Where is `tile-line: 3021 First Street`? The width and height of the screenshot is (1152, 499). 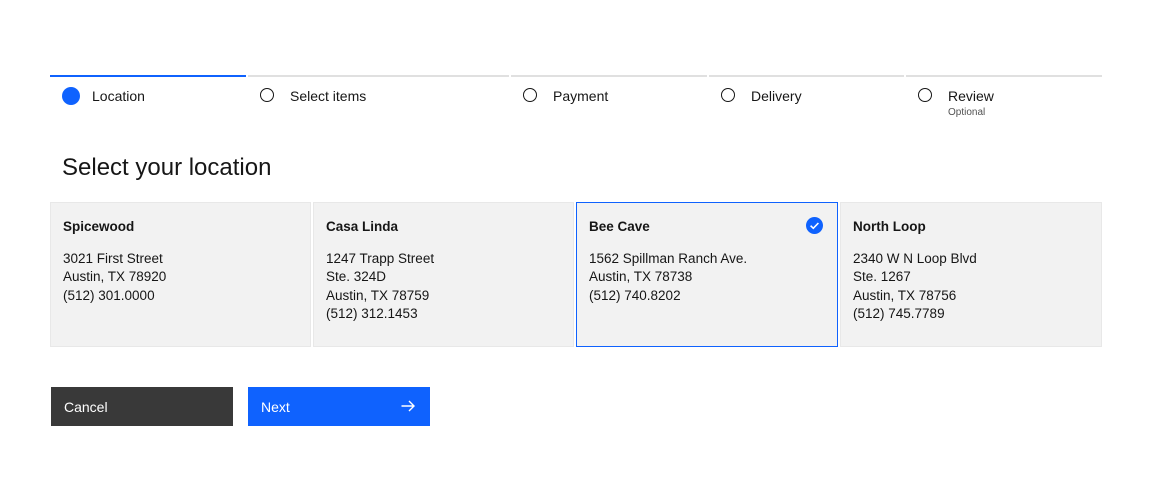 tile-line: 3021 First Street is located at coordinates (113, 258).